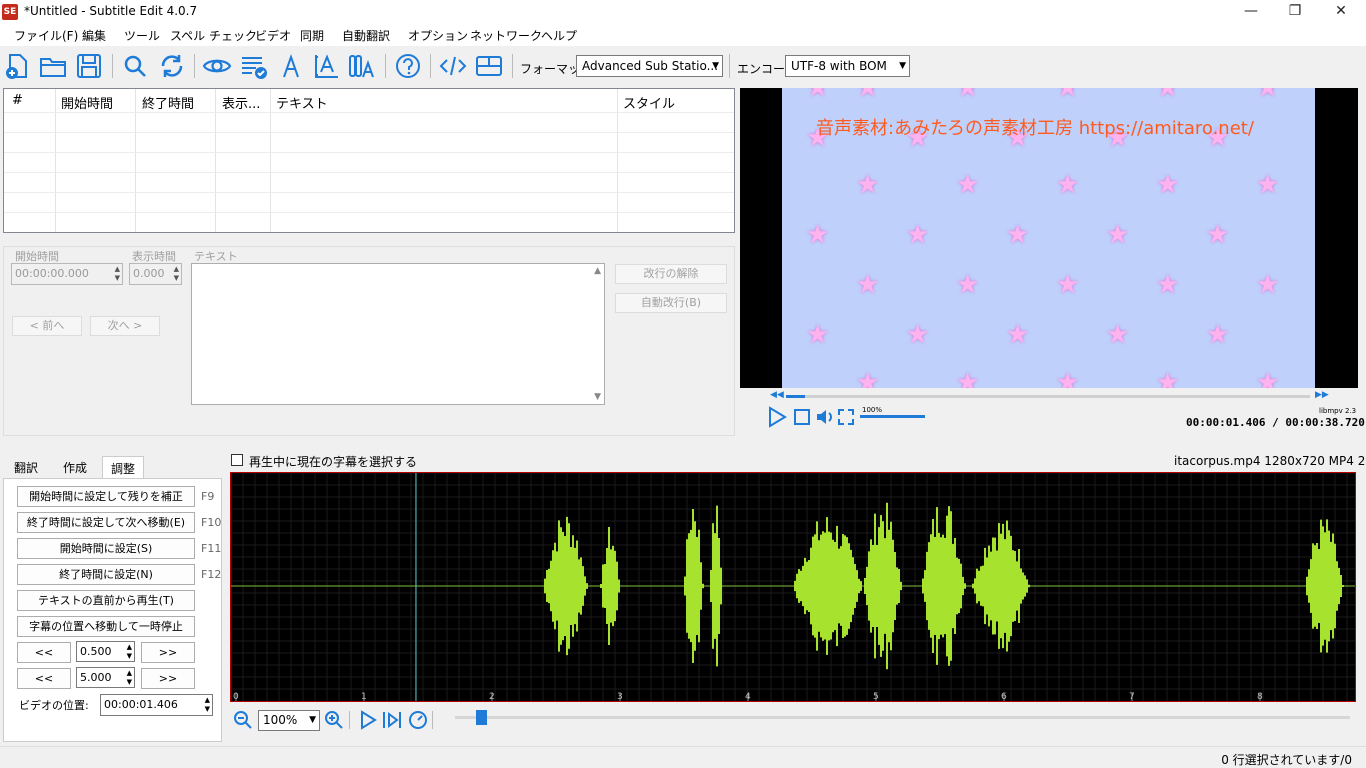  Describe the element at coordinates (481, 717) in the screenshot. I see `slider-thumb` at that location.